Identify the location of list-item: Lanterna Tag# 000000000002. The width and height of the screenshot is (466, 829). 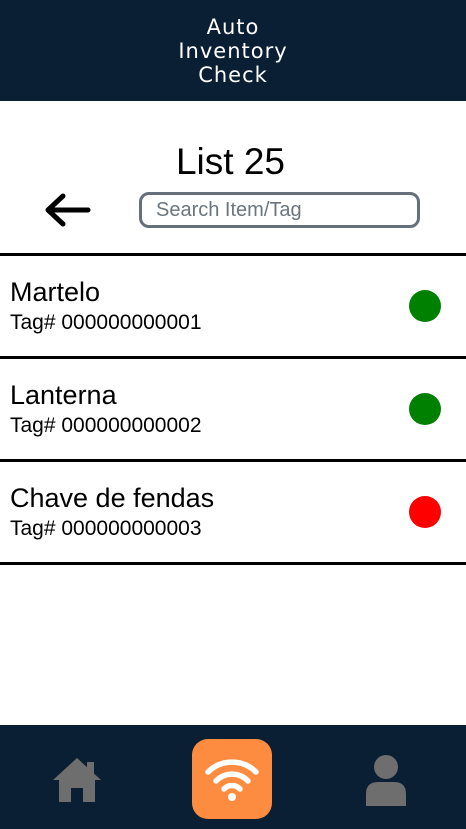
(233, 407).